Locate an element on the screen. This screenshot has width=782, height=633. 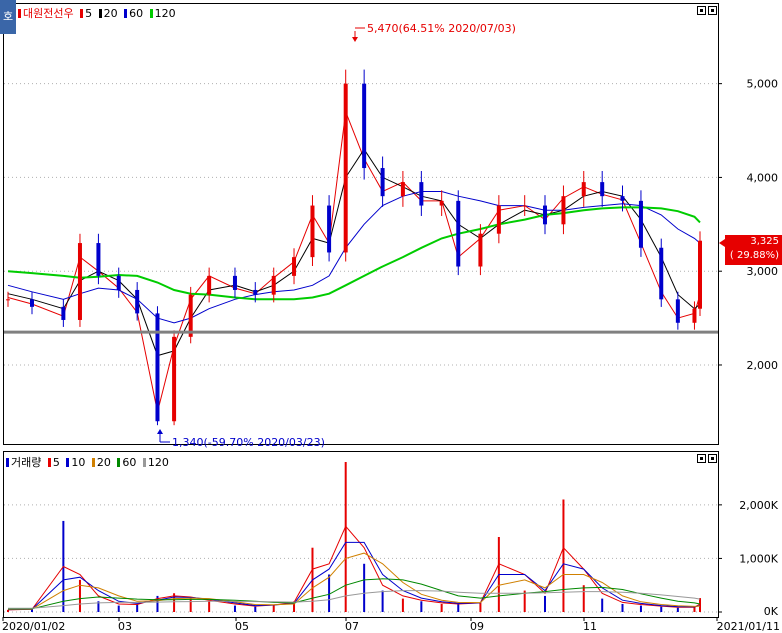
low-annotation: 1,340(-59.70% 2020/03/23) is located at coordinates (241, 439).